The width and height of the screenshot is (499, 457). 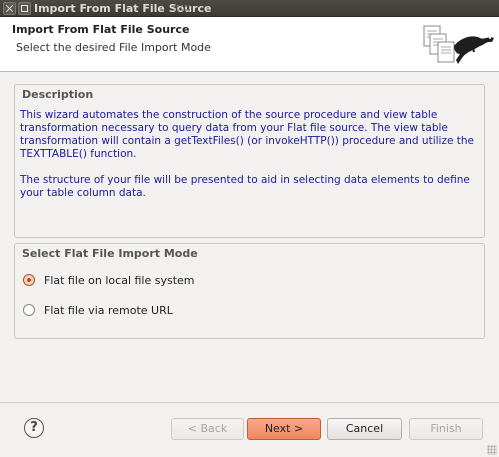 I want to click on help-icon: ?, so click(x=34, y=428).